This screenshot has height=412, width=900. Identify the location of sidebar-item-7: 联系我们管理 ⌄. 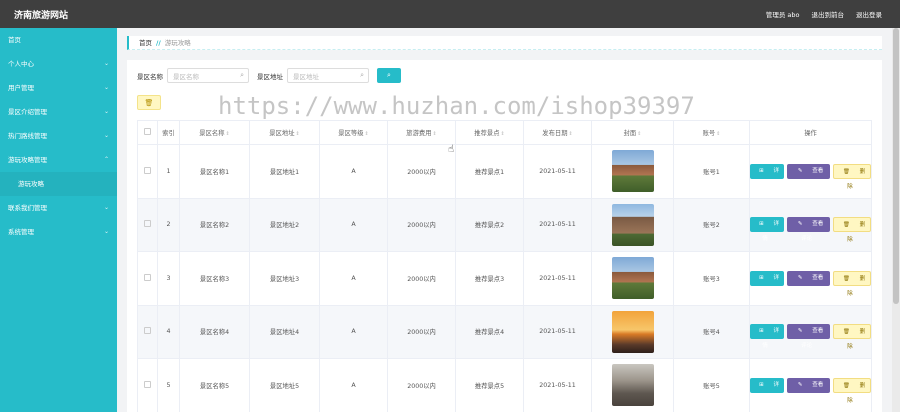
(58, 208).